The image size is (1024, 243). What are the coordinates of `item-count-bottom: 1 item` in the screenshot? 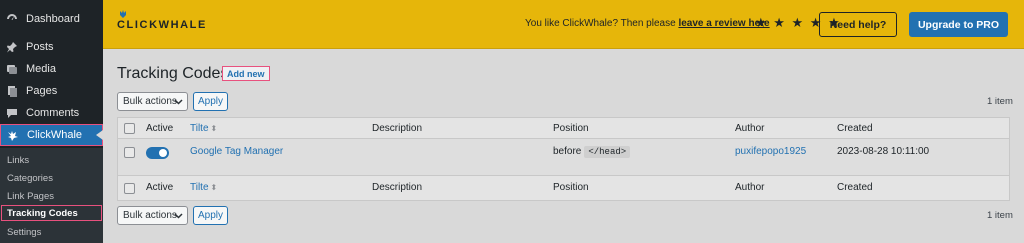 It's located at (1000, 215).